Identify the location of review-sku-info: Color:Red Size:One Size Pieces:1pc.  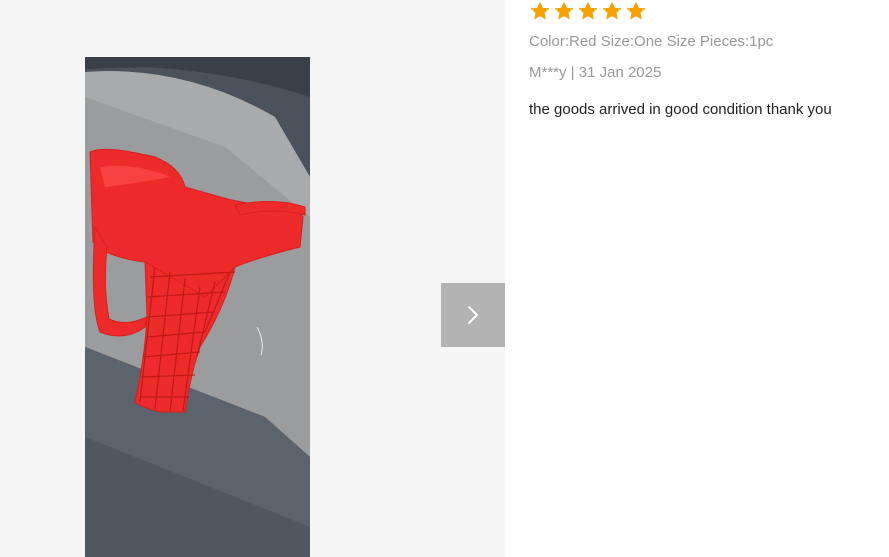
(651, 41).